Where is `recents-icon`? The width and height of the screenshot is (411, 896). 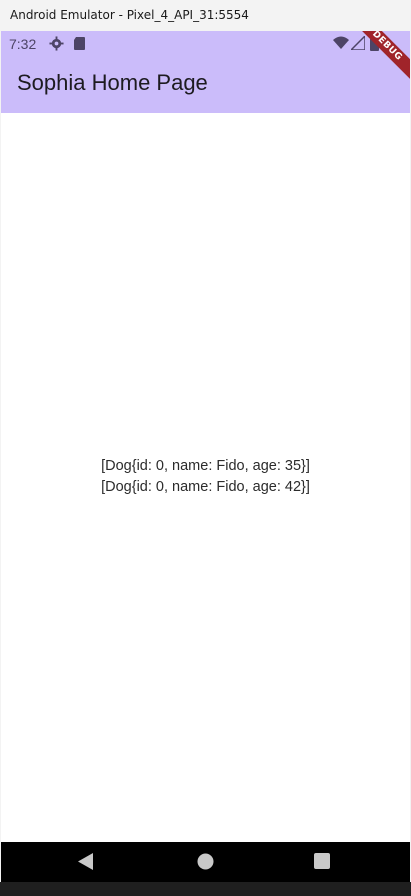 recents-icon is located at coordinates (322, 863).